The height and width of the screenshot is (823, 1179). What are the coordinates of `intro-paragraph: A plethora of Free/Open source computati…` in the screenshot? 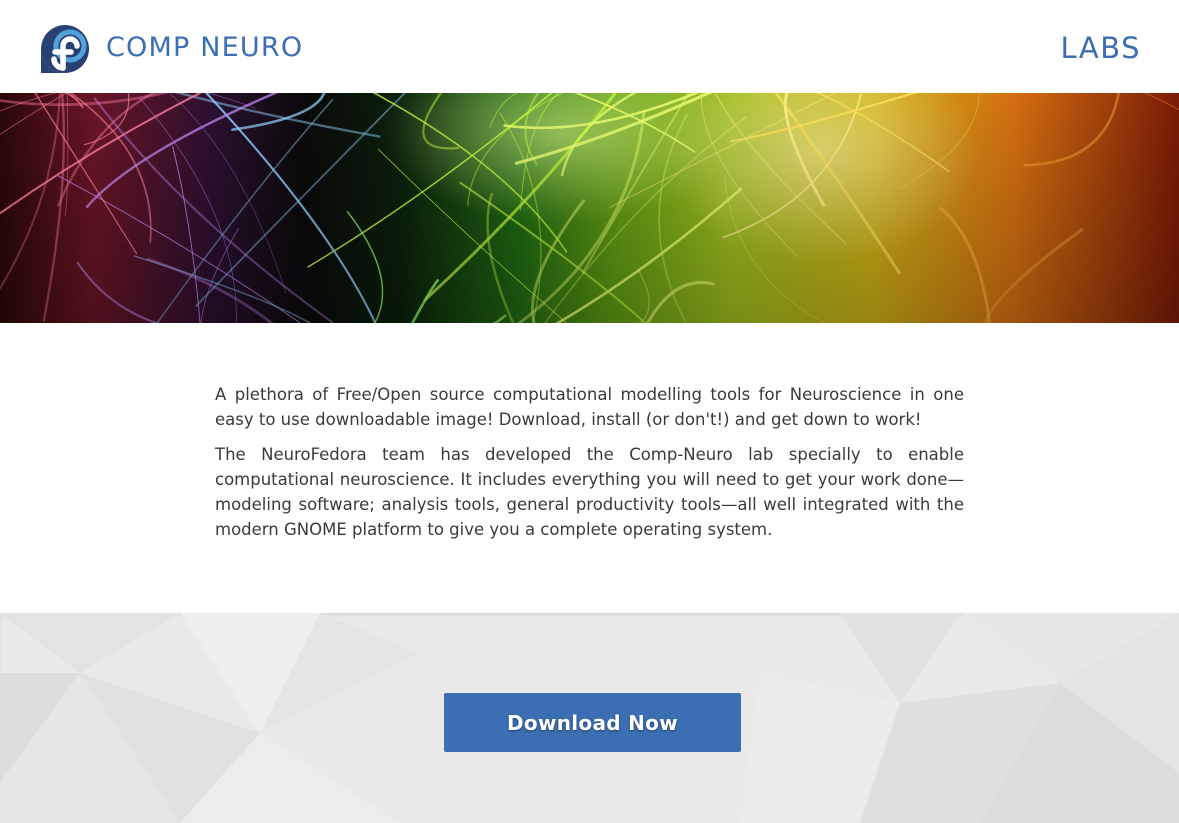 It's located at (589, 407).